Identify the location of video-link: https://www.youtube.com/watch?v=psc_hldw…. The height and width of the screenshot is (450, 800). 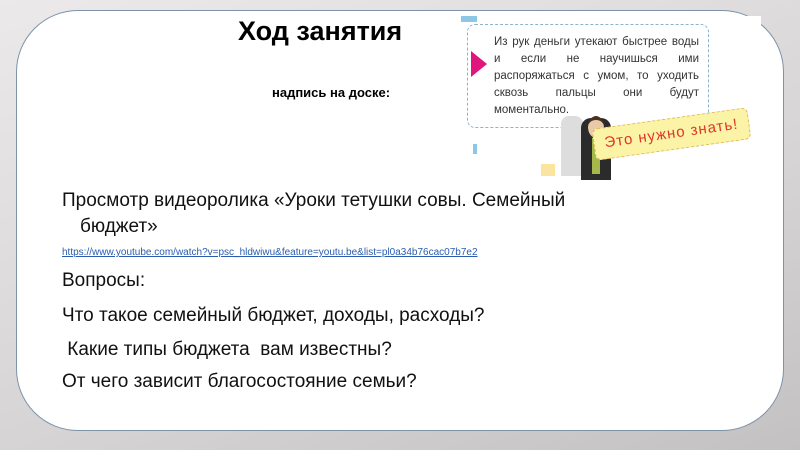
(270, 252).